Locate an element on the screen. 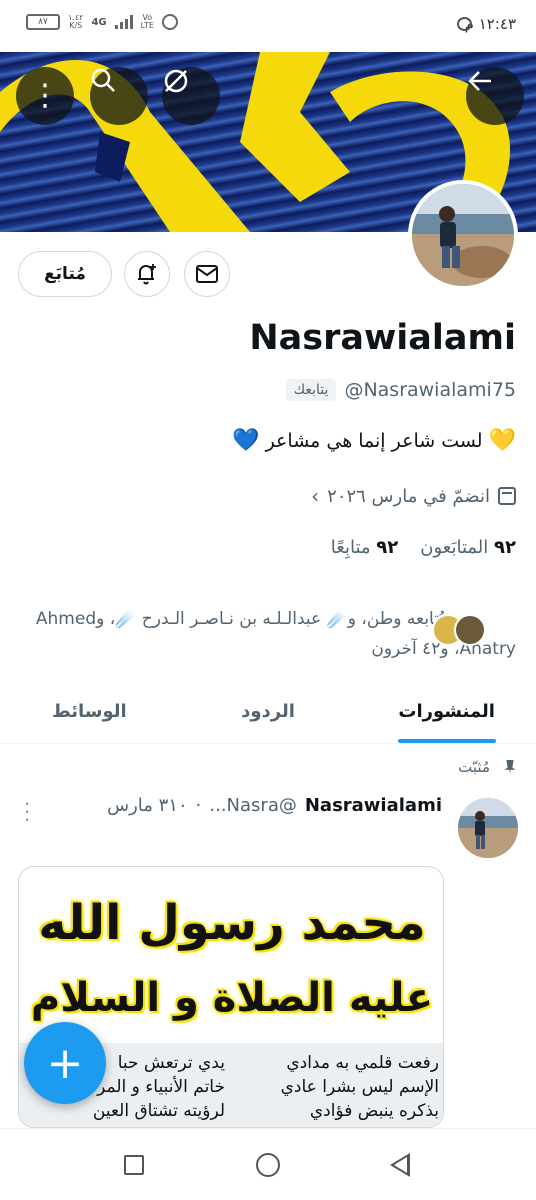 Image resolution: width=536 pixels, height=1200 pixels. profile-tabs: المنشورات الردود الوسائط is located at coordinates (268, 712).